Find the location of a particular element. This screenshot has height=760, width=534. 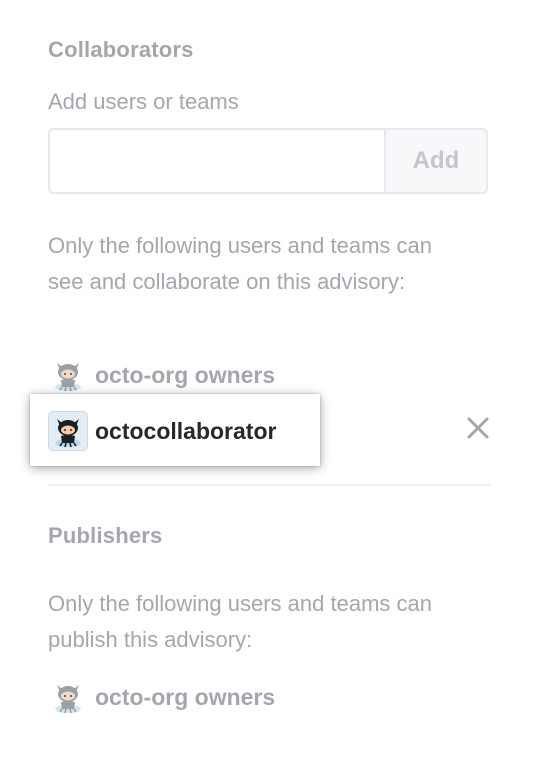

publisher-item-octo-org-owners: octo-org owners is located at coordinates (161, 697).